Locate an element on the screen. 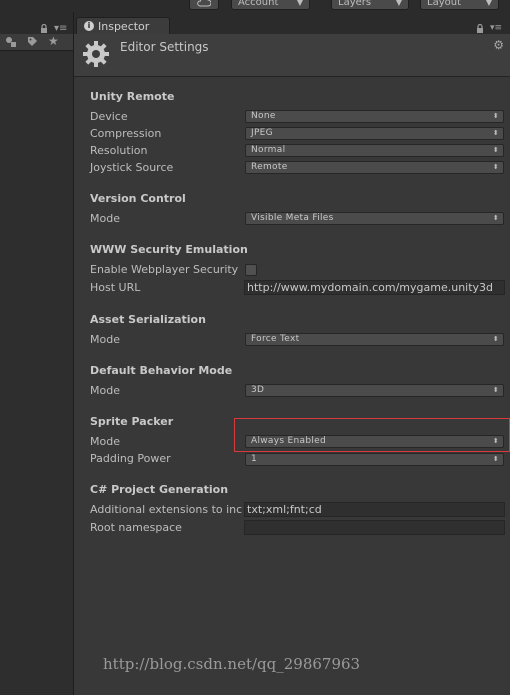 The width and height of the screenshot is (510, 695). device-value: None is located at coordinates (263, 116).